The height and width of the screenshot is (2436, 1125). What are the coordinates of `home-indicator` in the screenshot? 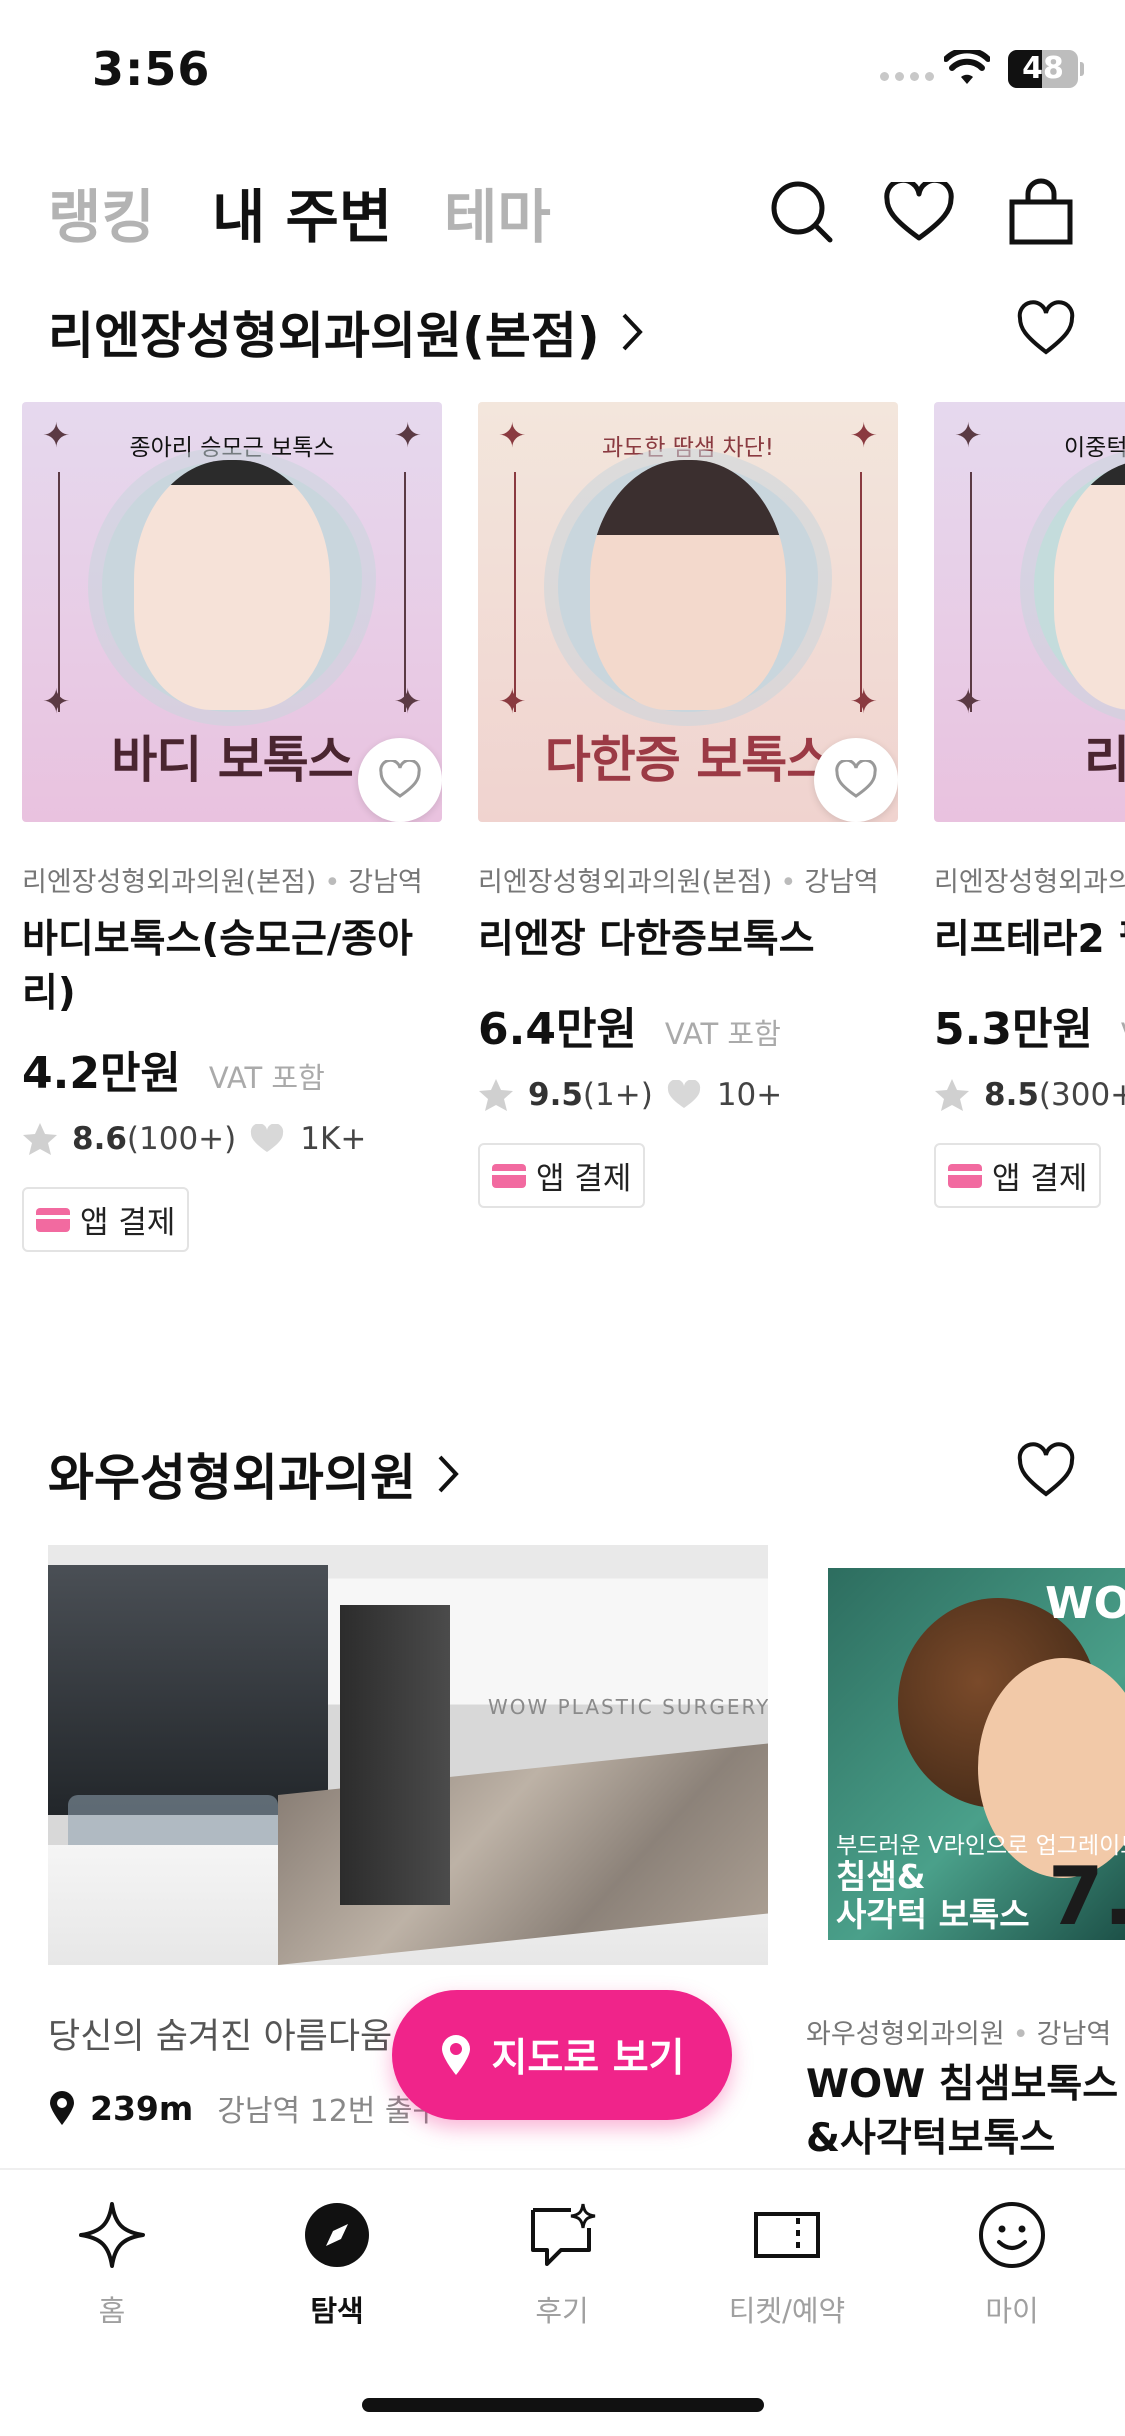 It's located at (563, 2405).